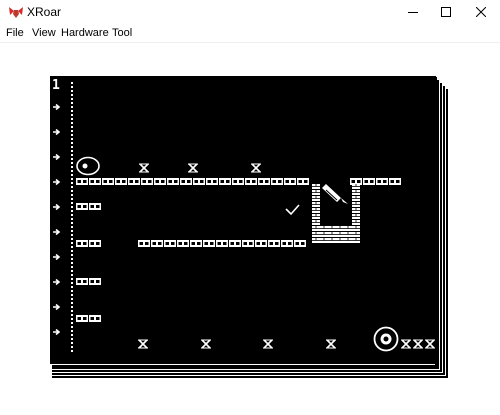  What do you see at coordinates (16, 12) in the screenshot?
I see `xroar-app-icon` at bounding box center [16, 12].